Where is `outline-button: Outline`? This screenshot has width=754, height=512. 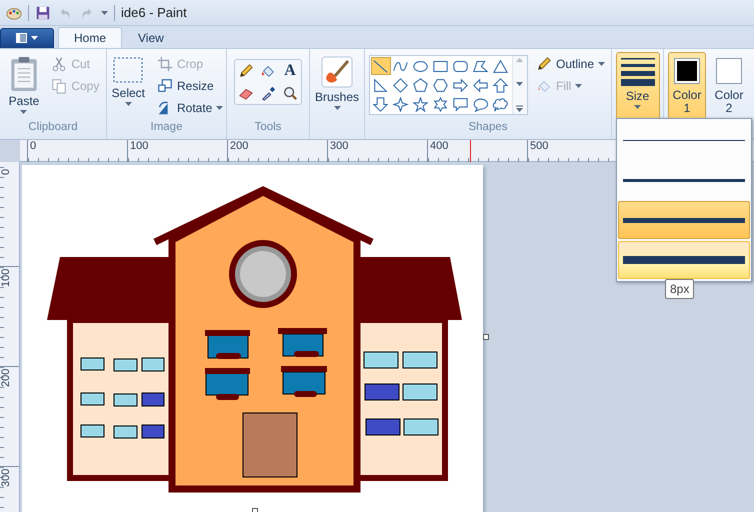 outline-button: Outline is located at coordinates (571, 64).